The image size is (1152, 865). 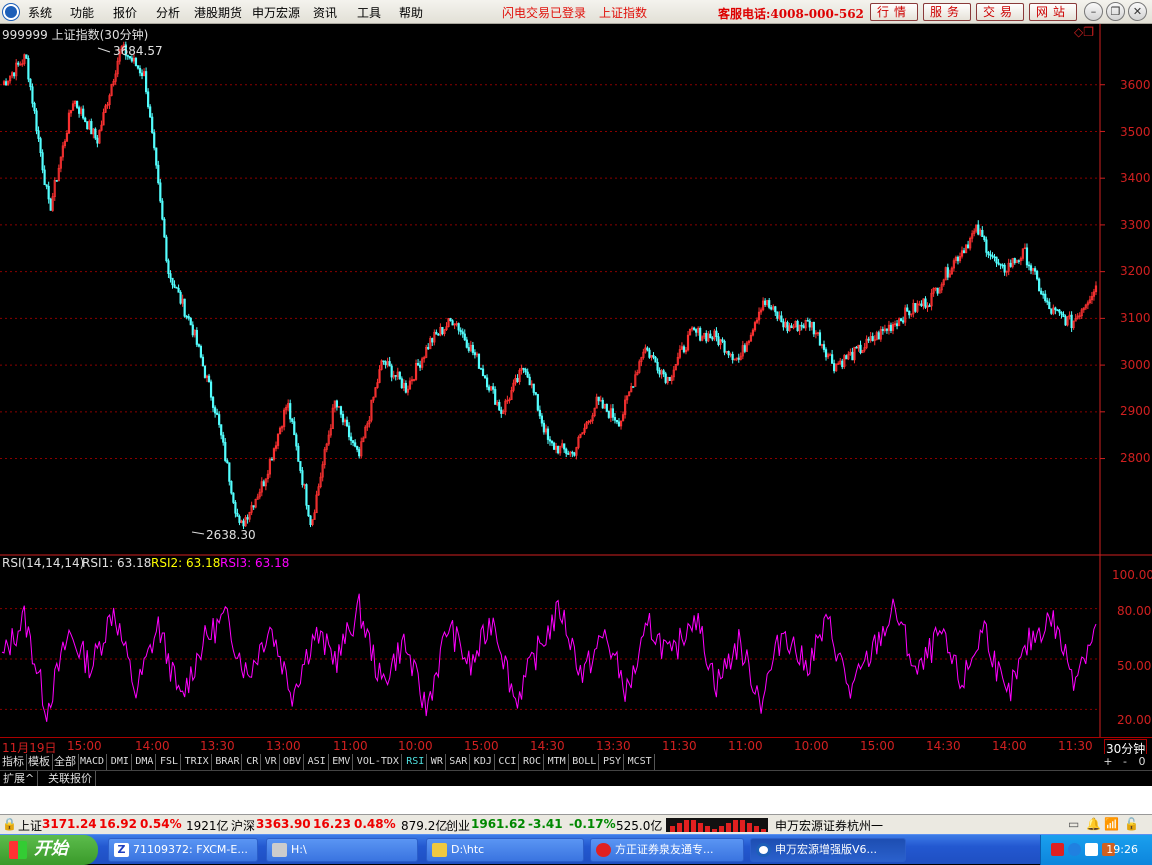 What do you see at coordinates (1084, 32) in the screenshot?
I see `chart-options-icon: ◇❐` at bounding box center [1084, 32].